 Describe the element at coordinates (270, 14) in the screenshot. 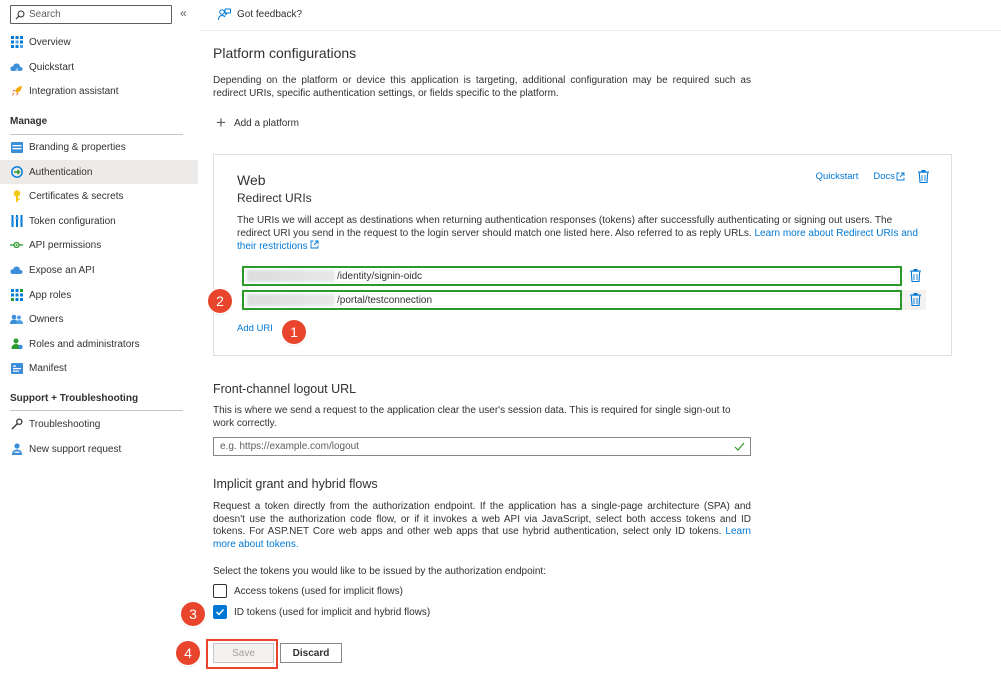

I see `feedback-label: Got feedback?` at that location.